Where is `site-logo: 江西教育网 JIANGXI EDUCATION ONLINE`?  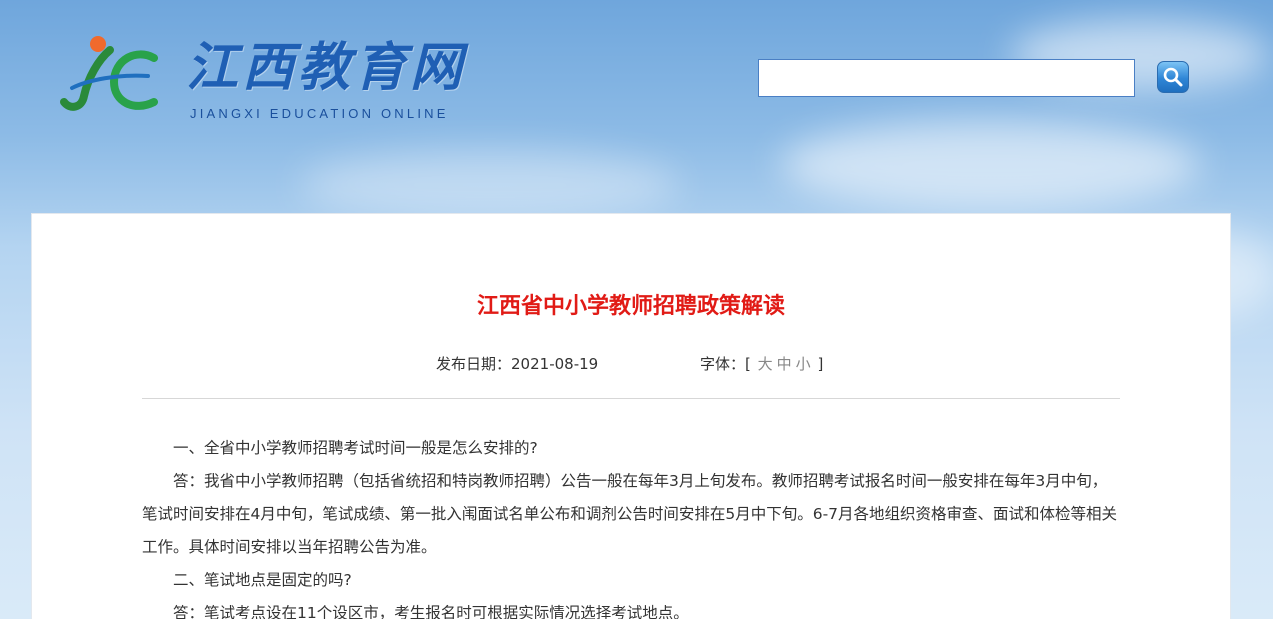
site-logo: 江西教育网 JIANGXI EDUCATION ONLINE is located at coordinates (273, 77).